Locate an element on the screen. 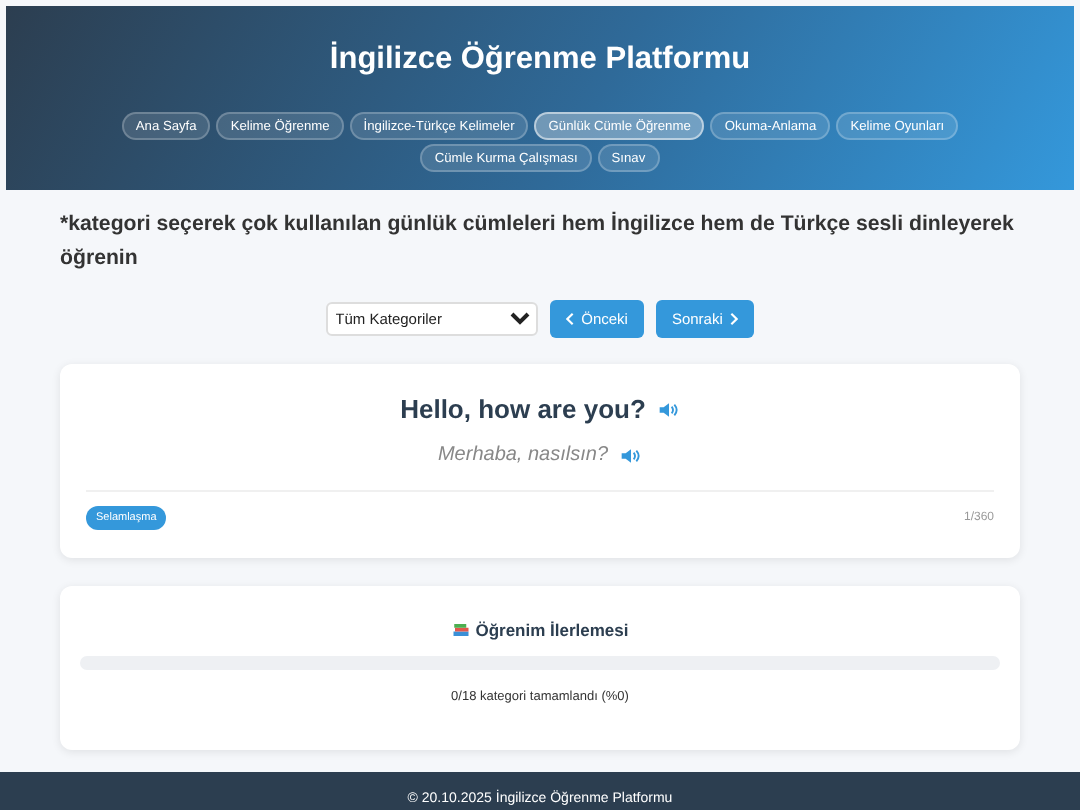 Image resolution: width=1080 pixels, height=810 pixels. chevron-left-icon is located at coordinates (569, 319).